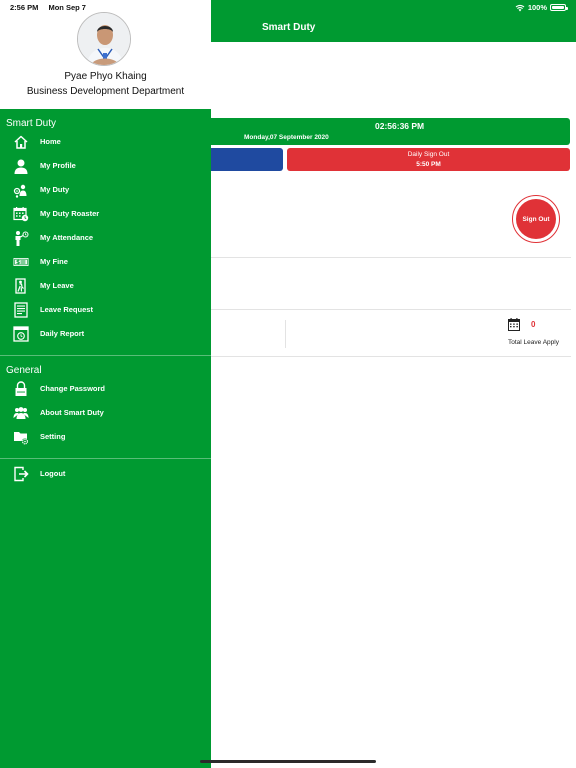 The width and height of the screenshot is (576, 768). I want to click on menu-item-leave-request: Leave Request, so click(105, 310).